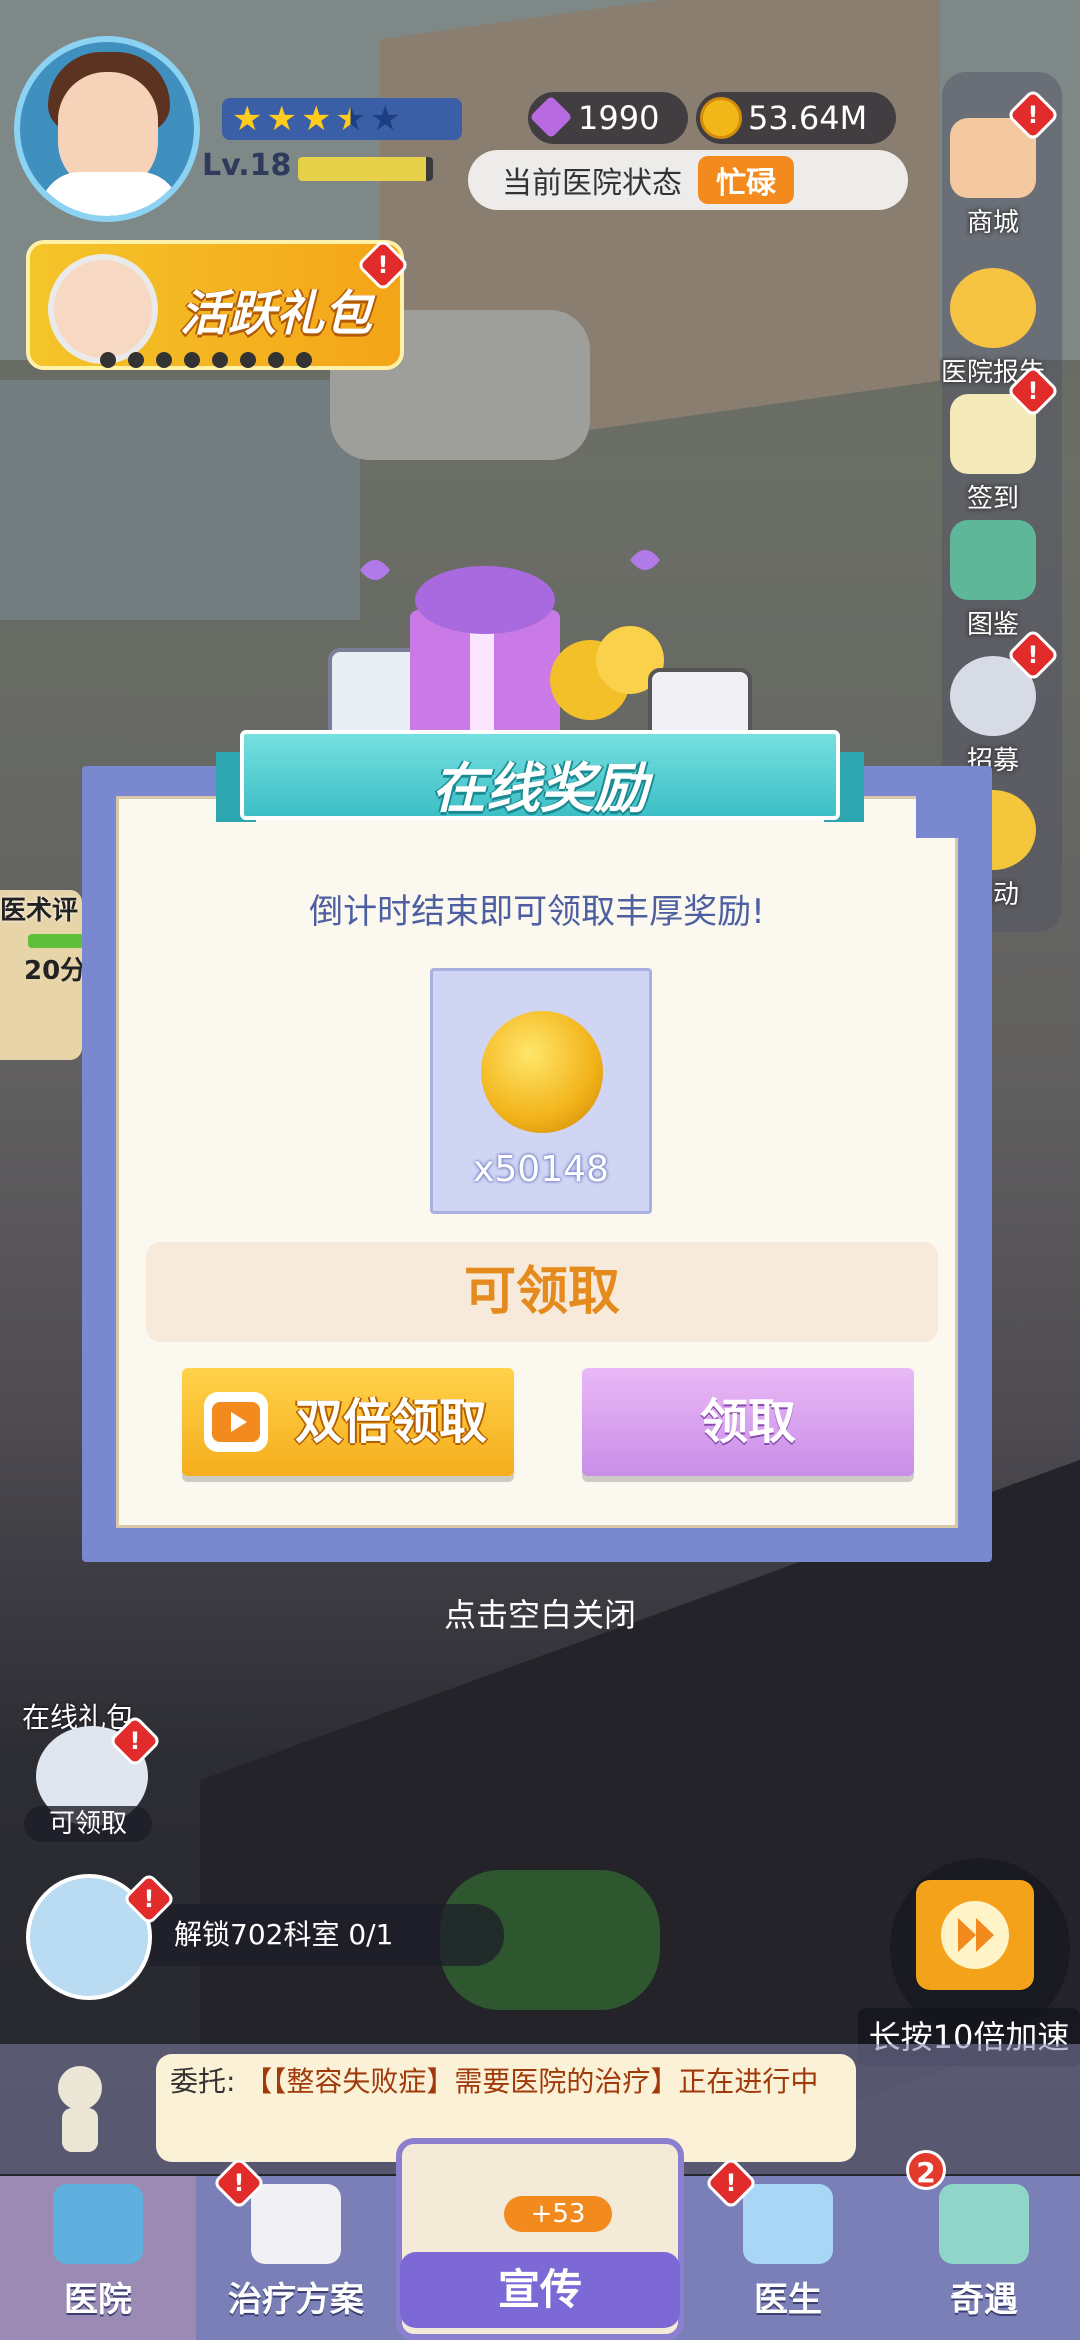  What do you see at coordinates (984, 2300) in the screenshot?
I see `nav-label: 奇遇` at bounding box center [984, 2300].